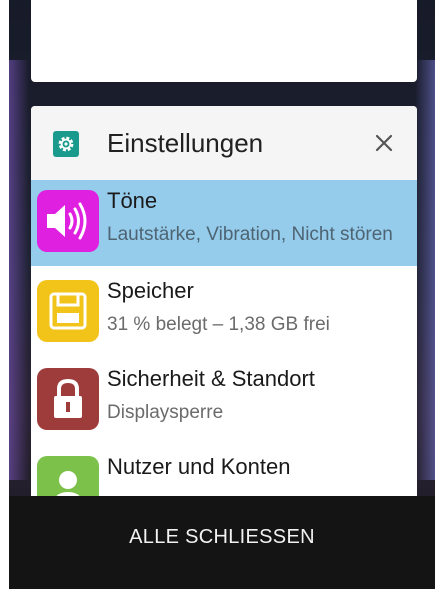  What do you see at coordinates (150, 290) in the screenshot?
I see `item-title: Speicher` at bounding box center [150, 290].